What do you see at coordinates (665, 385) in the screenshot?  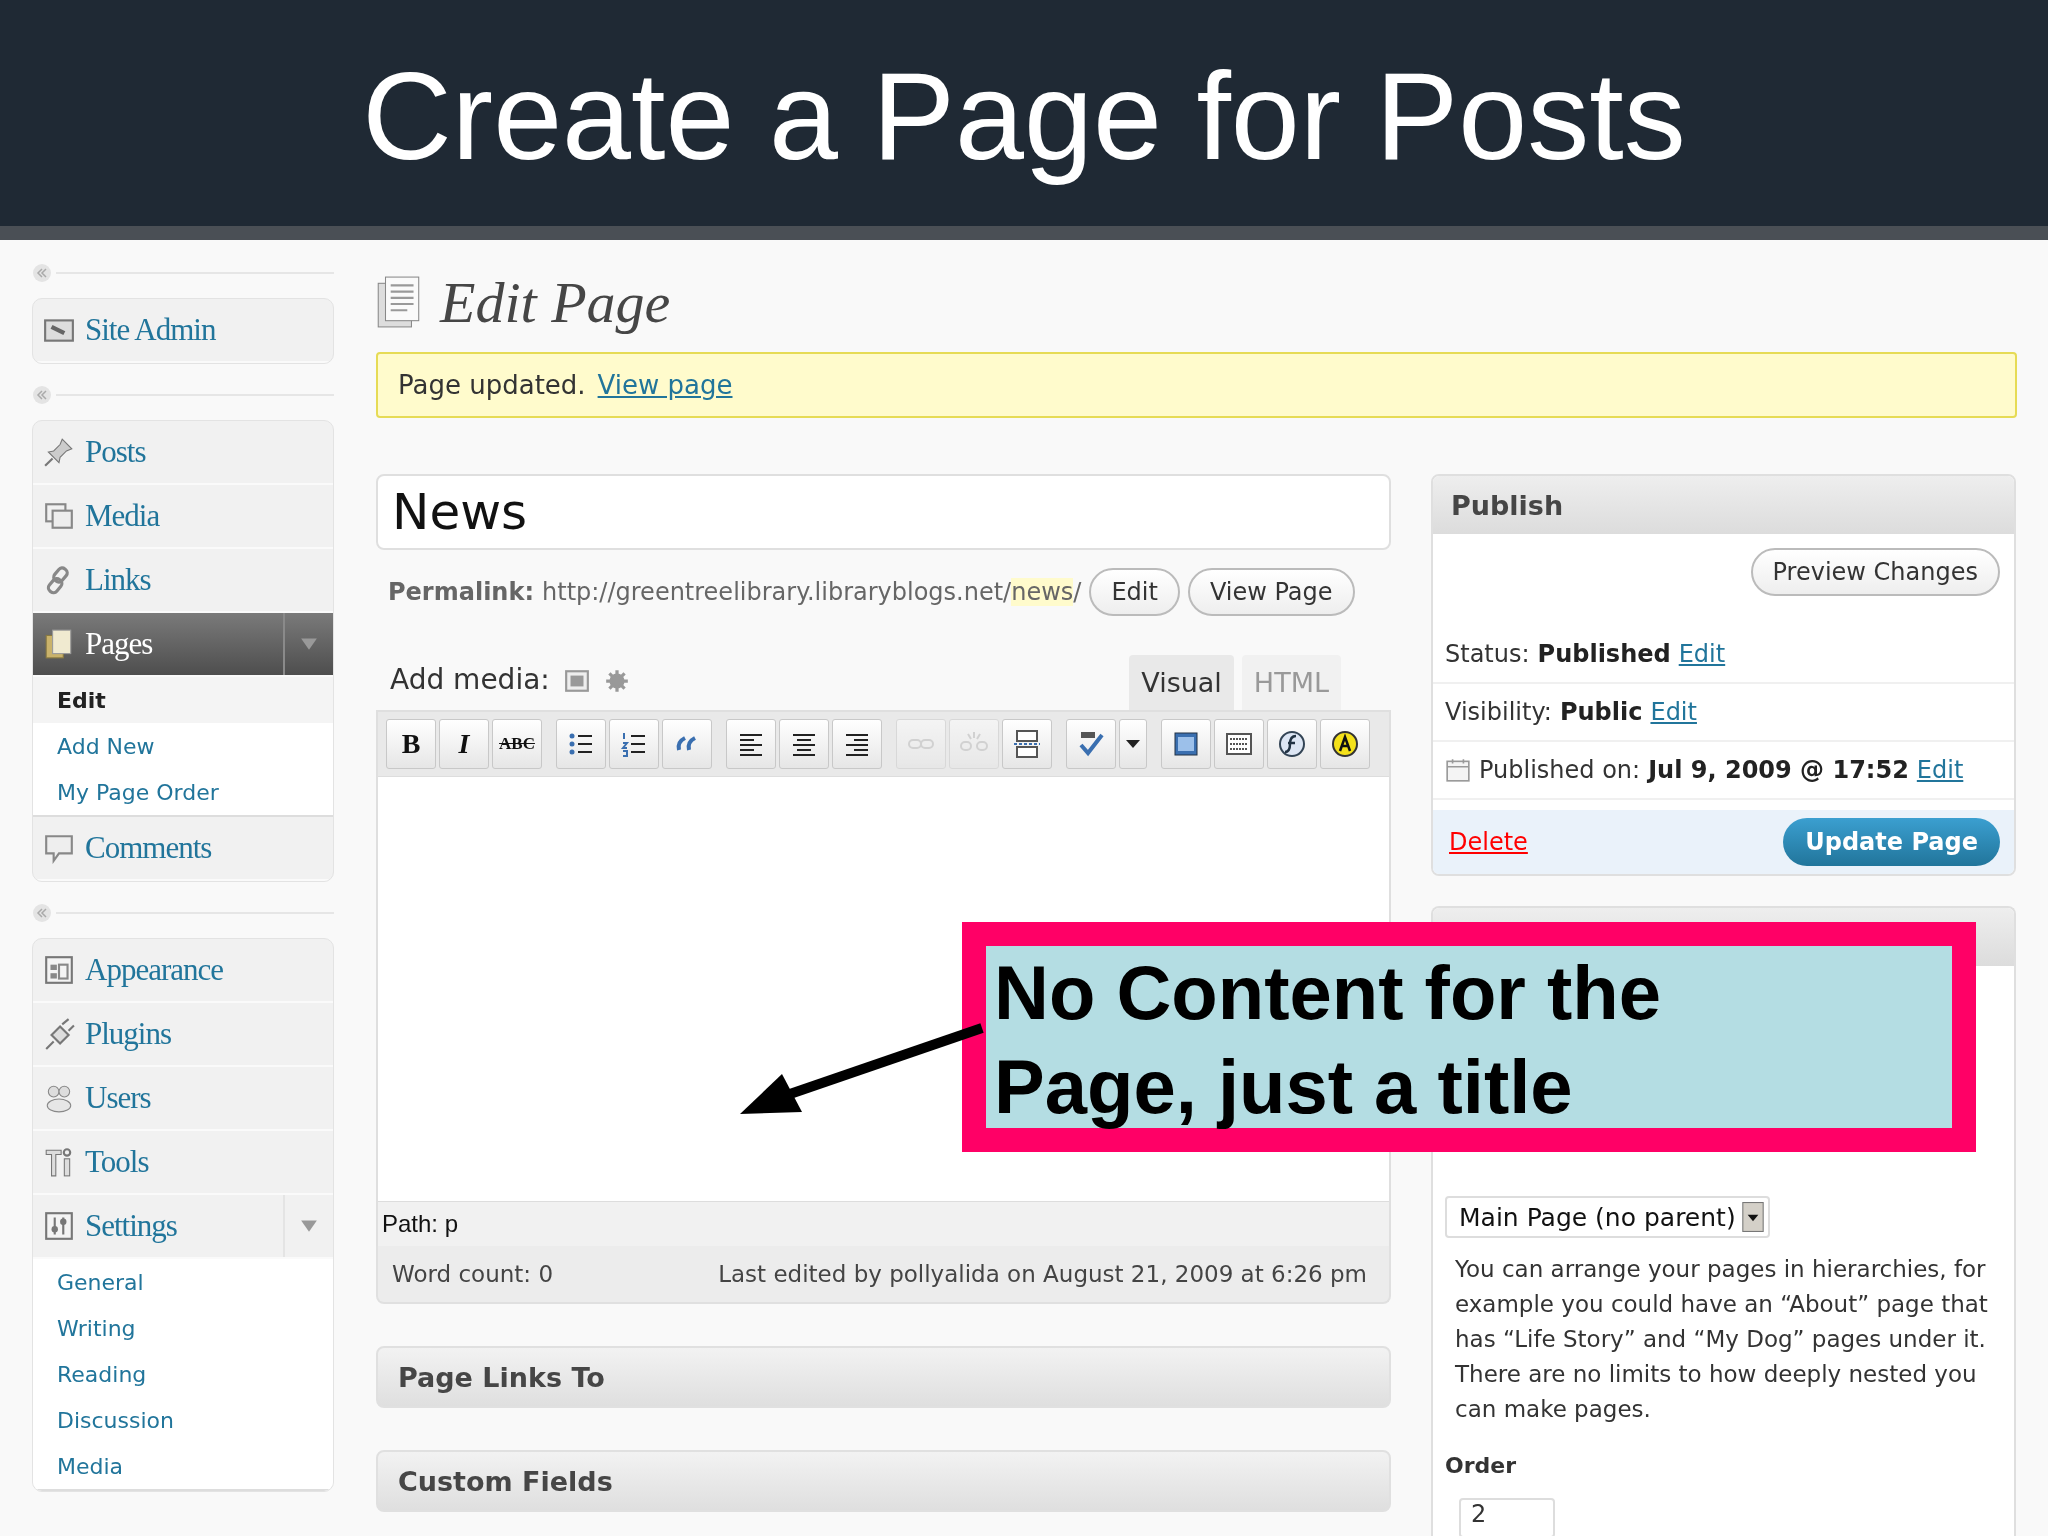 I see `view-page-link: View page` at bounding box center [665, 385].